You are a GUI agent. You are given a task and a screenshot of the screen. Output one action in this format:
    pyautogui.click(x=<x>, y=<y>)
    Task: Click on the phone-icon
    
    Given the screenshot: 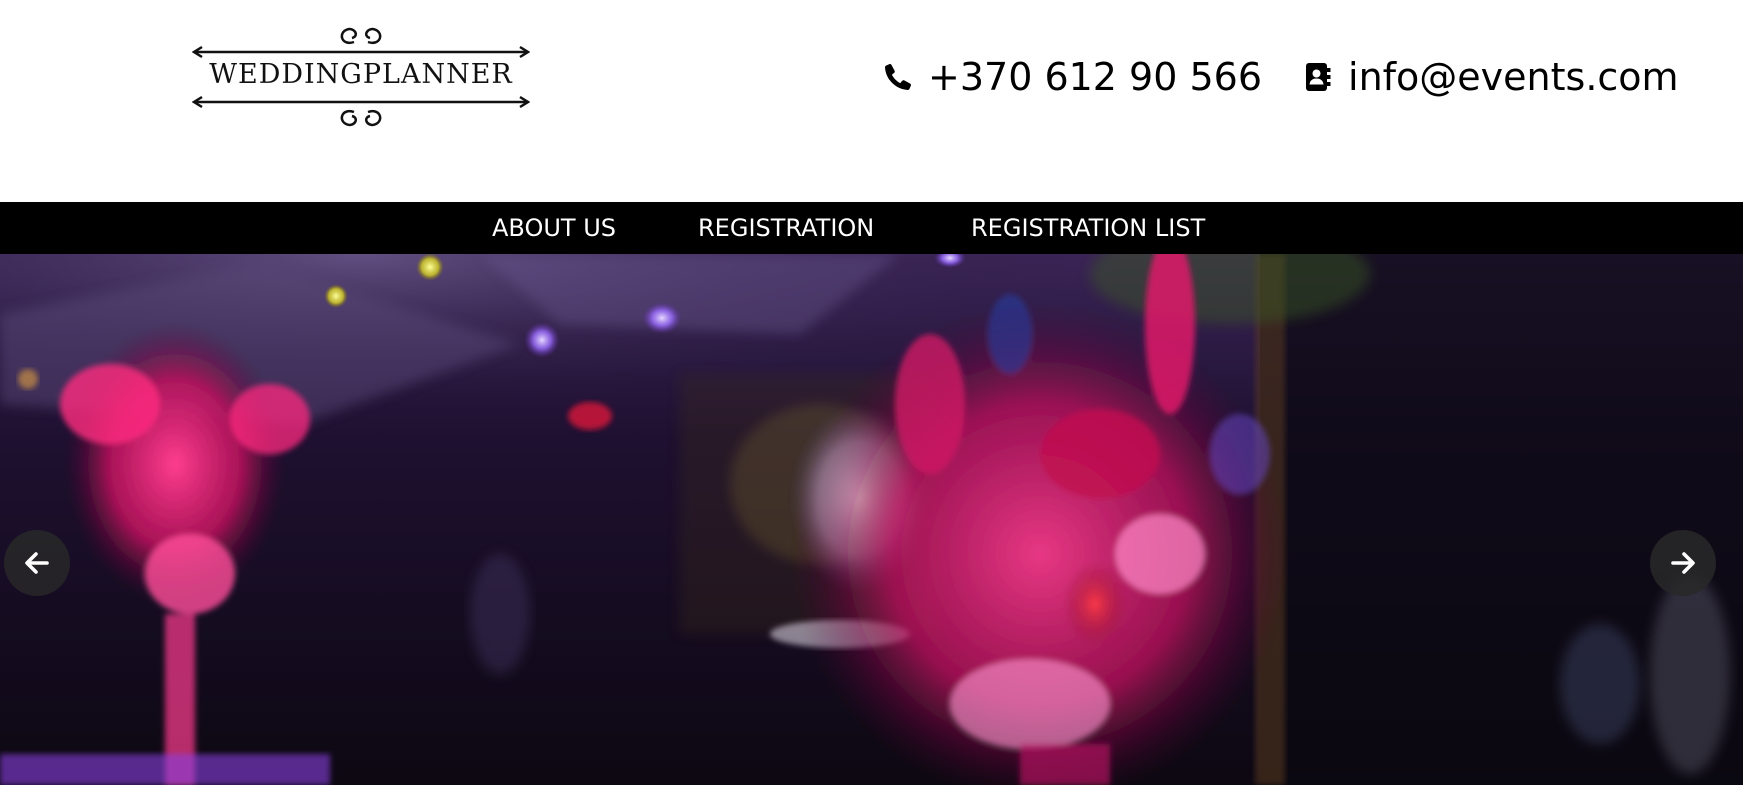 What is the action you would take?
    pyautogui.click(x=898, y=77)
    